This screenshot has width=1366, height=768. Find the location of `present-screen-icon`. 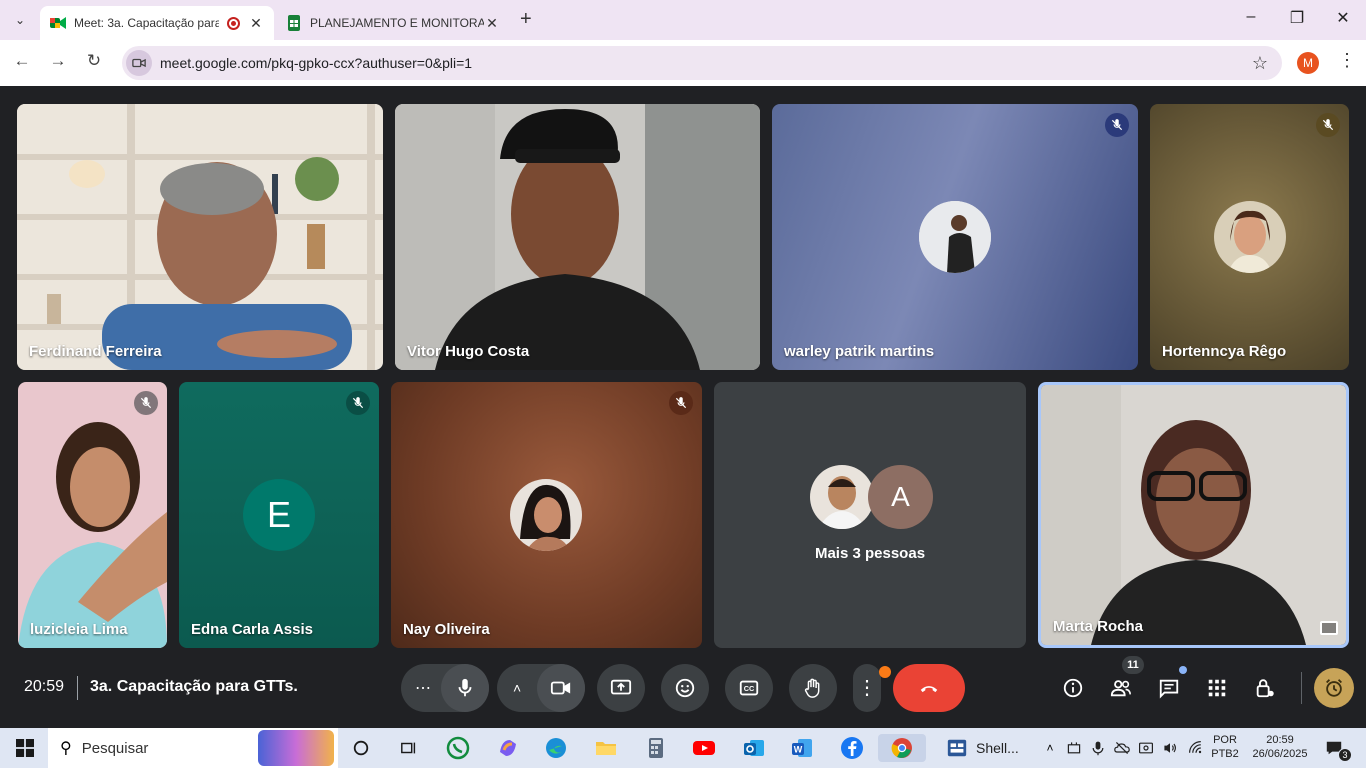

present-screen-icon is located at coordinates (621, 687).